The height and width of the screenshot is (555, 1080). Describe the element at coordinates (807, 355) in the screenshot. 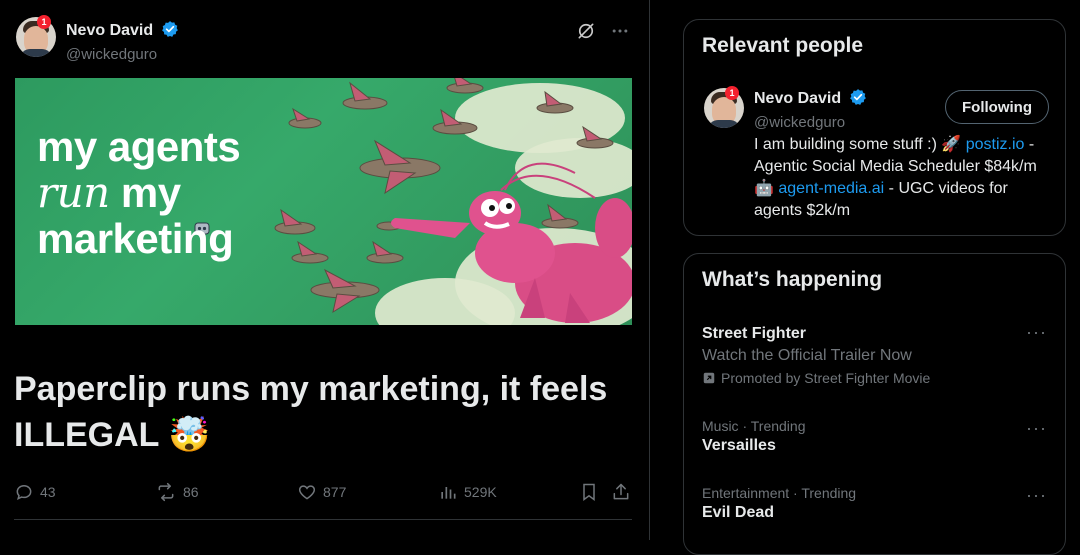

I see `trend-description: Watch the Official Trailer Now` at that location.